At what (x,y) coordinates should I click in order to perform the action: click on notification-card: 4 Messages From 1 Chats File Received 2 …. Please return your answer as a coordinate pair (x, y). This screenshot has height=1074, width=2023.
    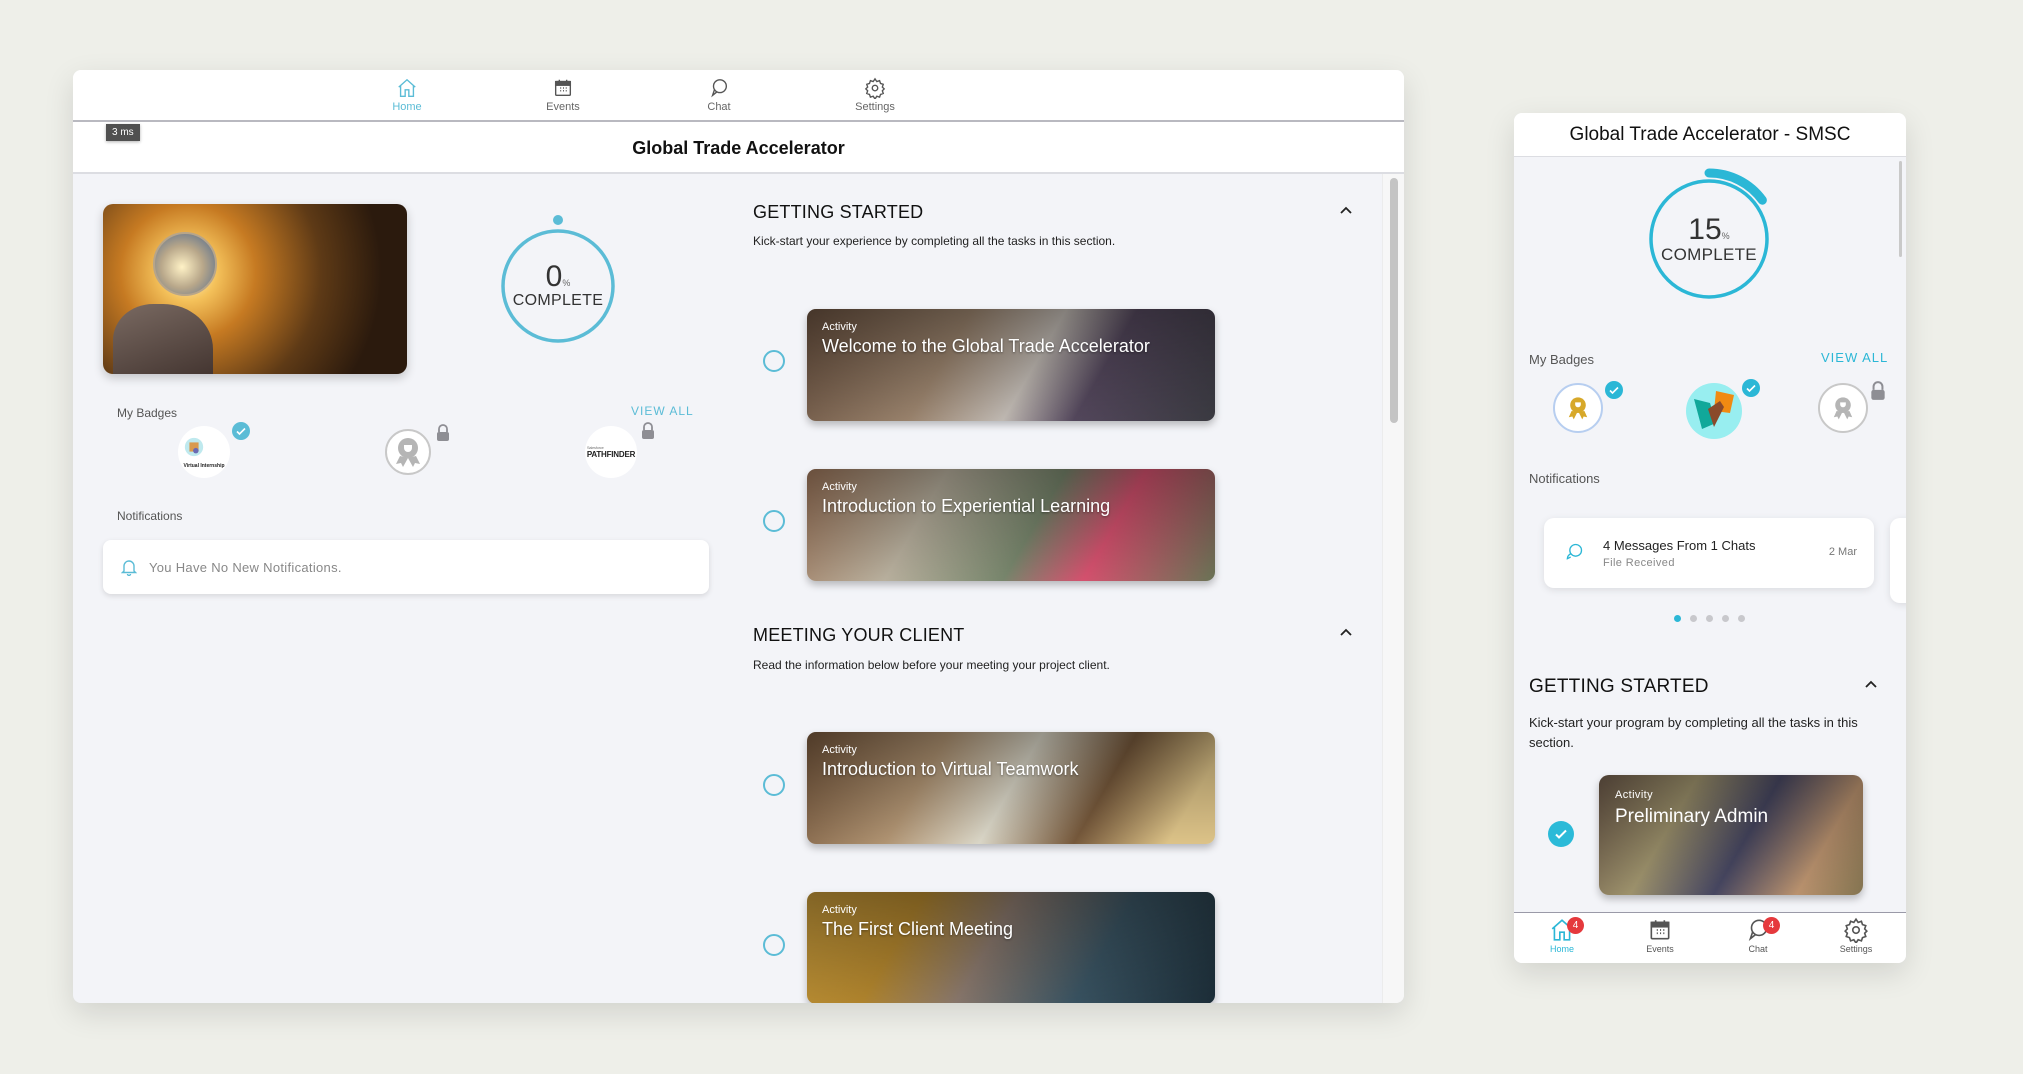
    Looking at the image, I should click on (1709, 553).